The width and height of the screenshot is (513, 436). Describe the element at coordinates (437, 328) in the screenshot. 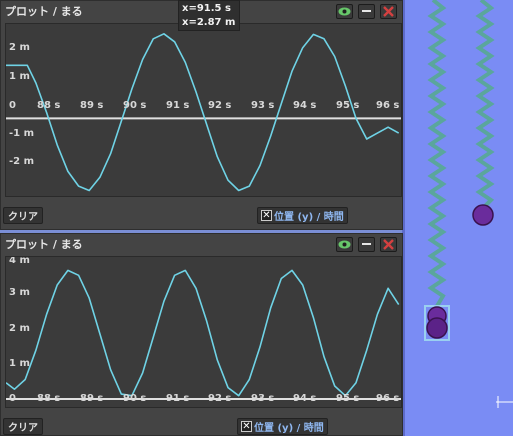

I see `mass-left-shadow` at that location.